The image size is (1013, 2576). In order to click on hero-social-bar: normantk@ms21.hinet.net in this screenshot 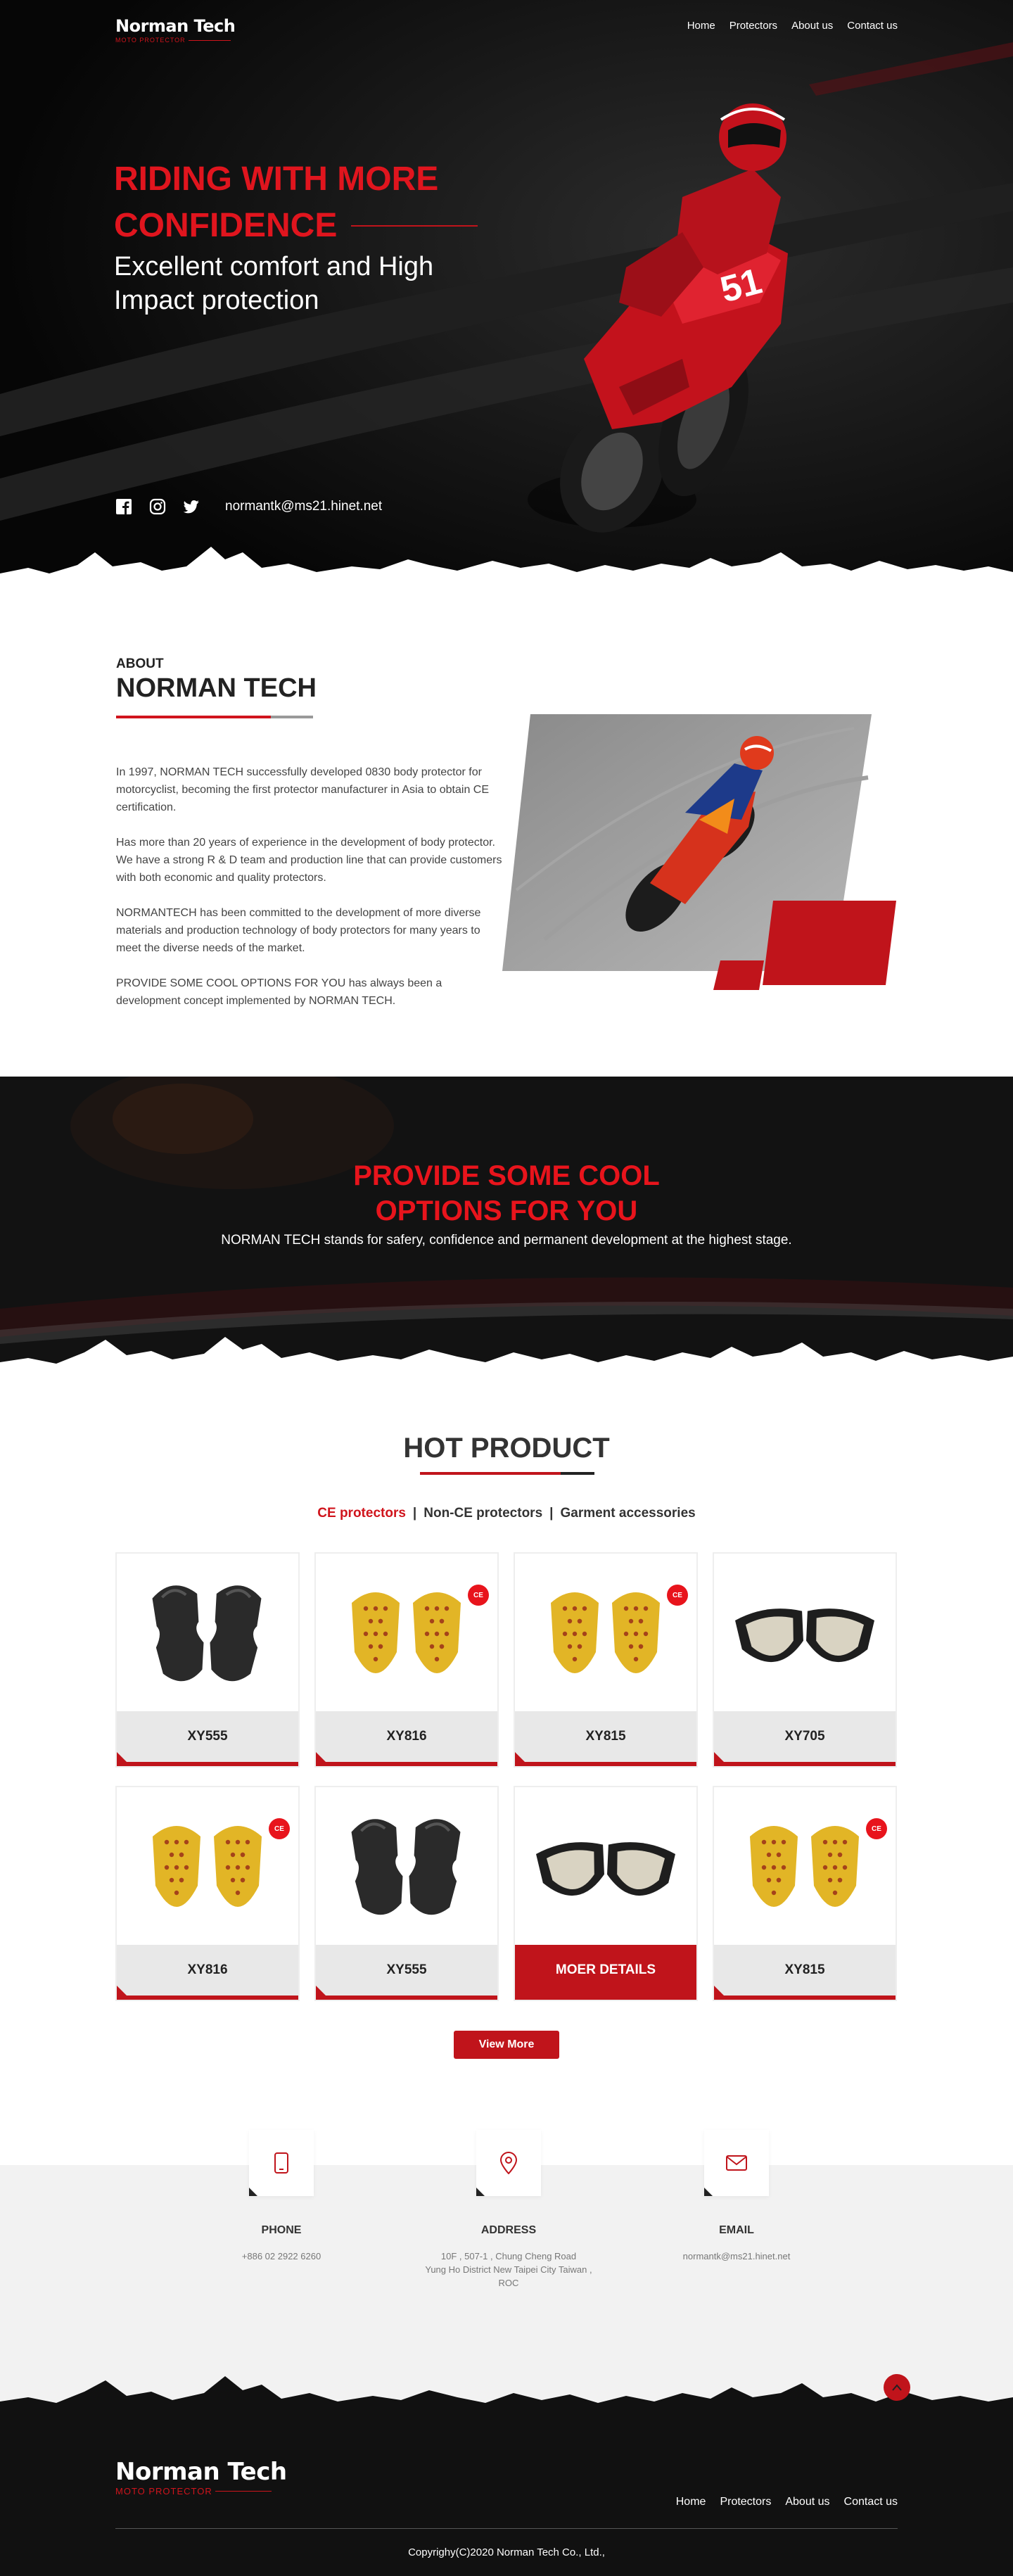, I will do `click(249, 506)`.